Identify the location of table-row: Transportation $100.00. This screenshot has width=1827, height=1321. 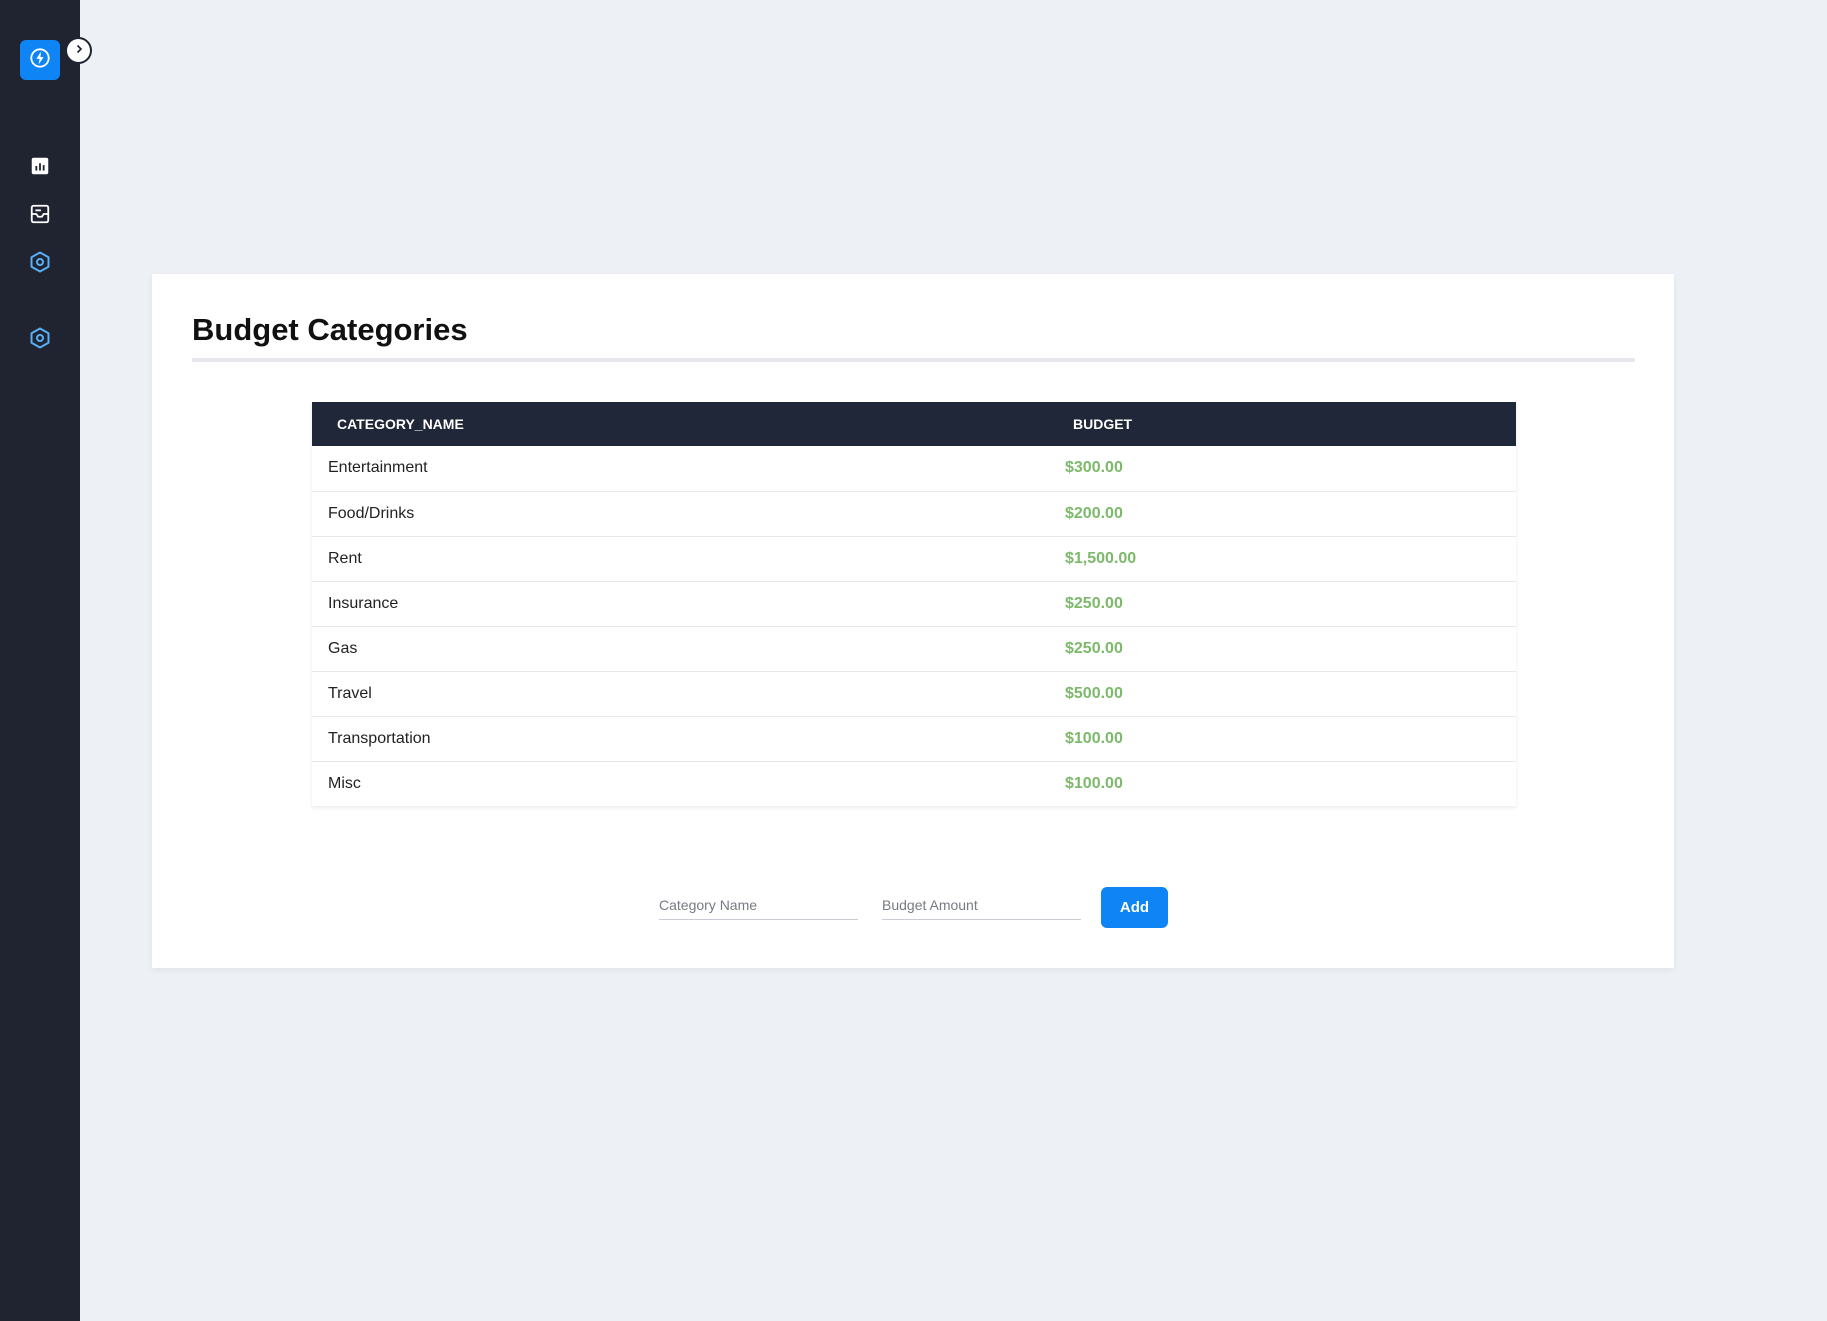
(914, 738).